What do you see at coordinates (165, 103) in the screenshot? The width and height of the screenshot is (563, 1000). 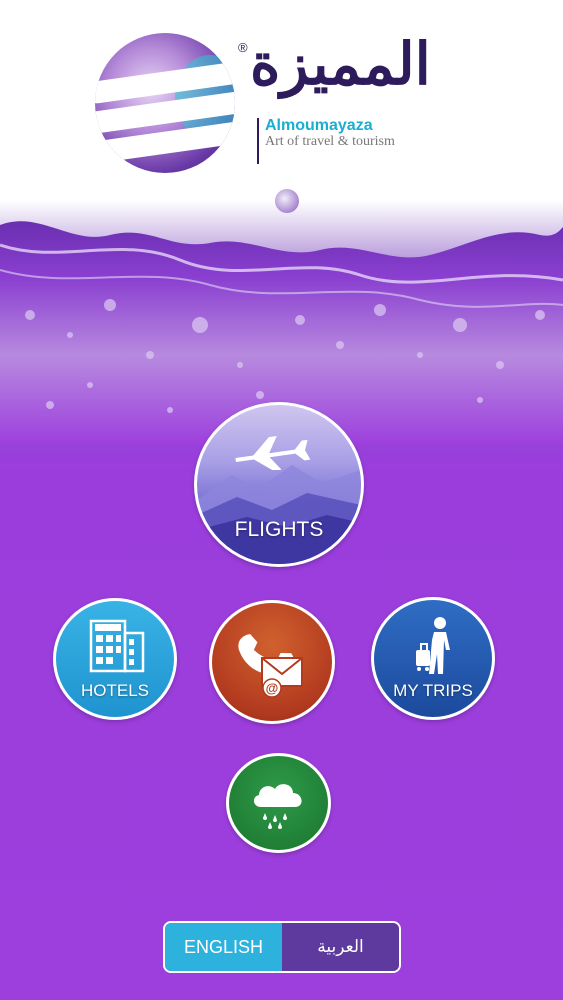 I see `logo-mark` at bounding box center [165, 103].